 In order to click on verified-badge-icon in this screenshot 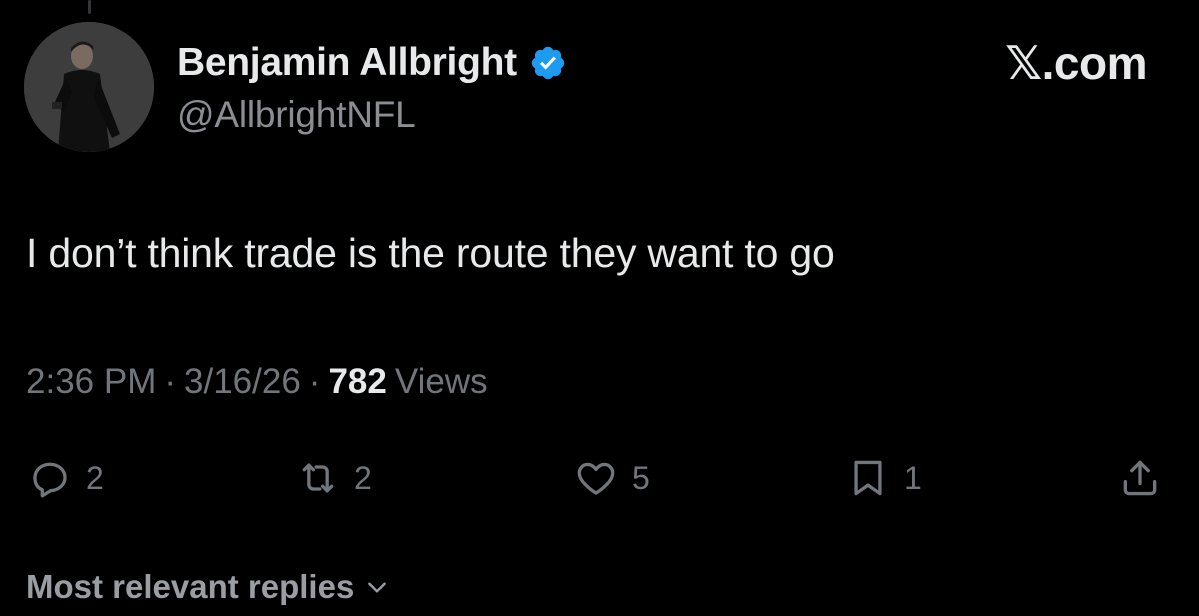, I will do `click(548, 63)`.